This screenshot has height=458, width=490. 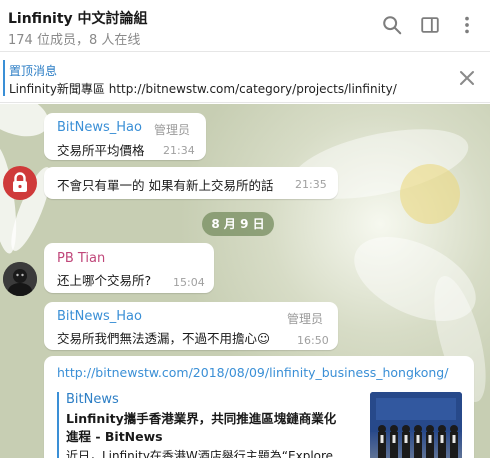 What do you see at coordinates (92, 399) in the screenshot?
I see `preview-site-name: BitNews` at bounding box center [92, 399].